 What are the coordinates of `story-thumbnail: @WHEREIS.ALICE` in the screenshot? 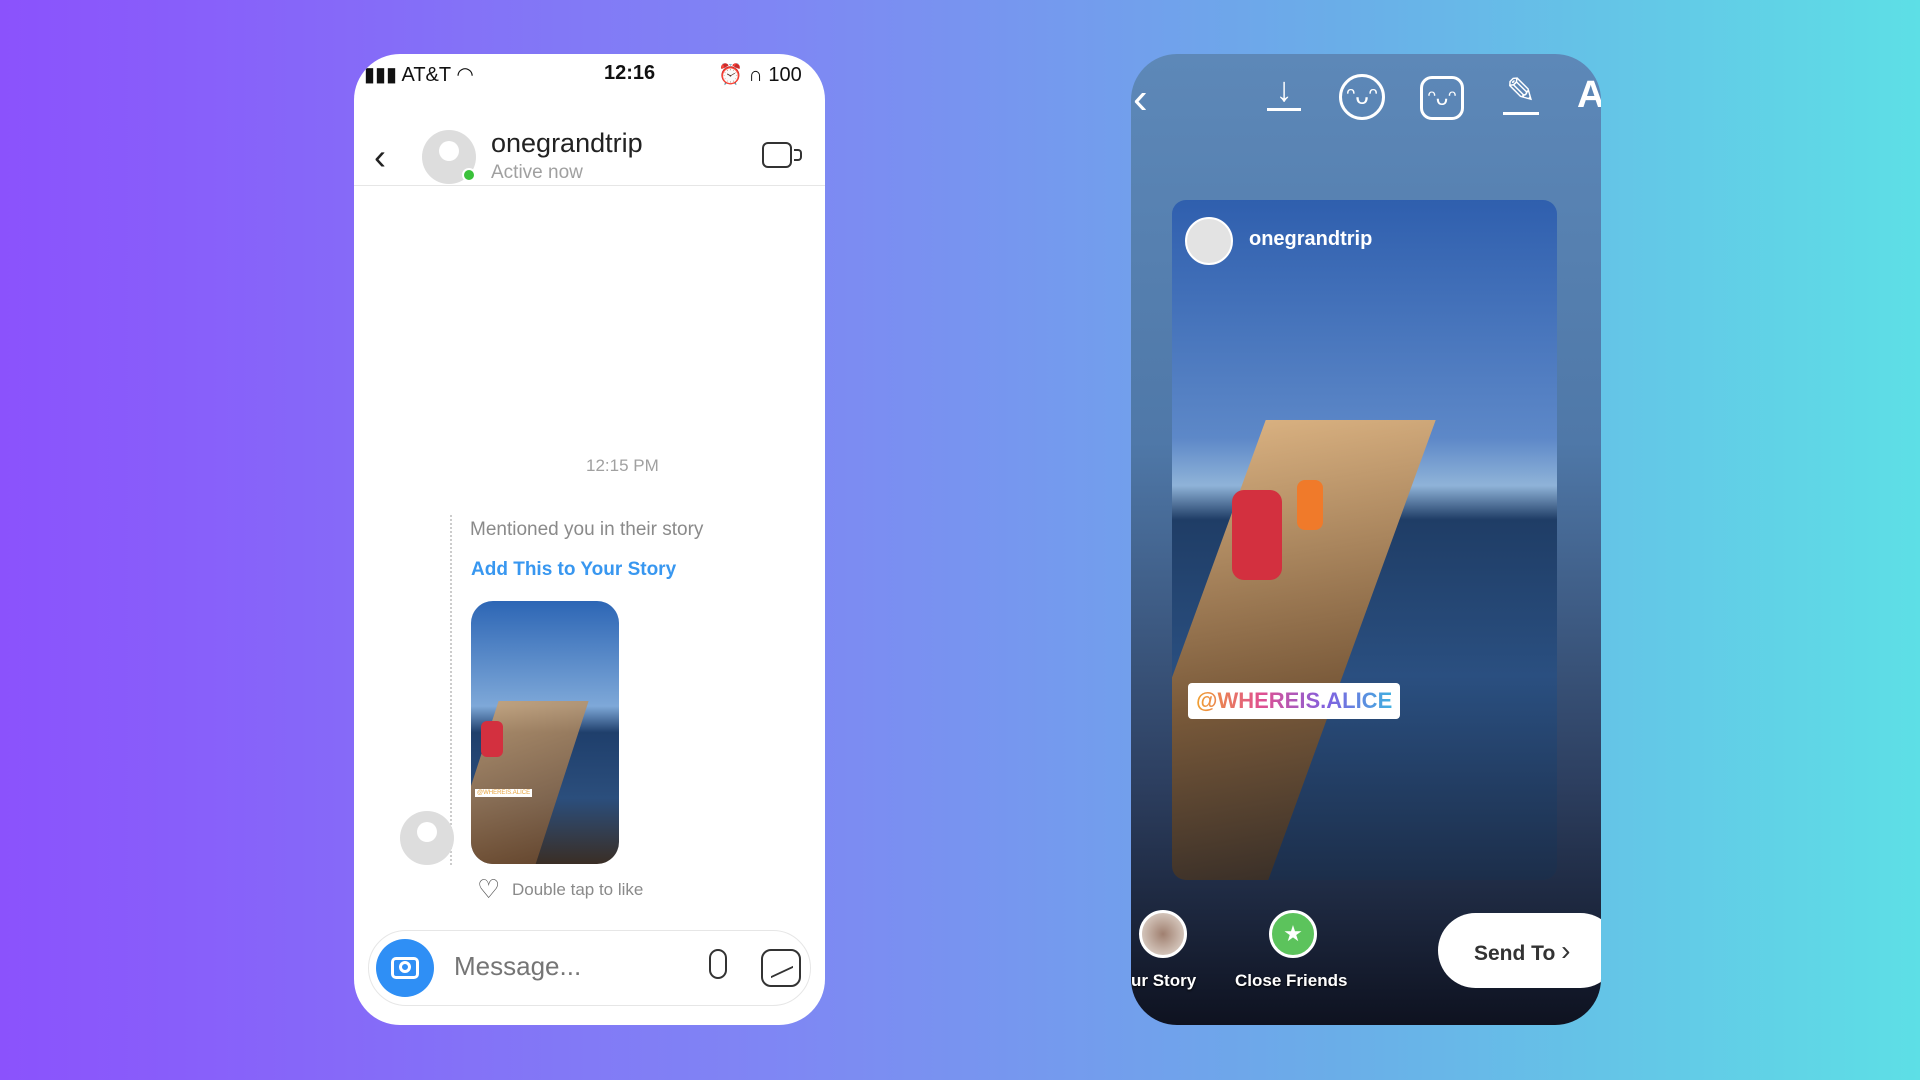 It's located at (545, 732).